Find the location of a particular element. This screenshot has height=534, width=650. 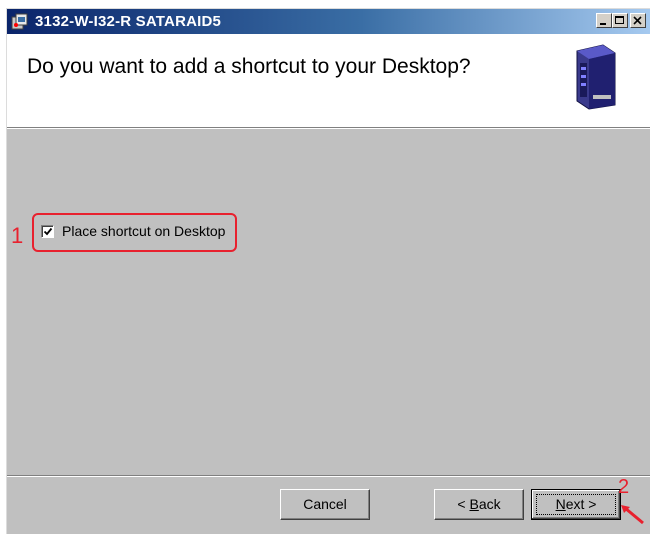

cancel-button: Cancel is located at coordinates (325, 504).